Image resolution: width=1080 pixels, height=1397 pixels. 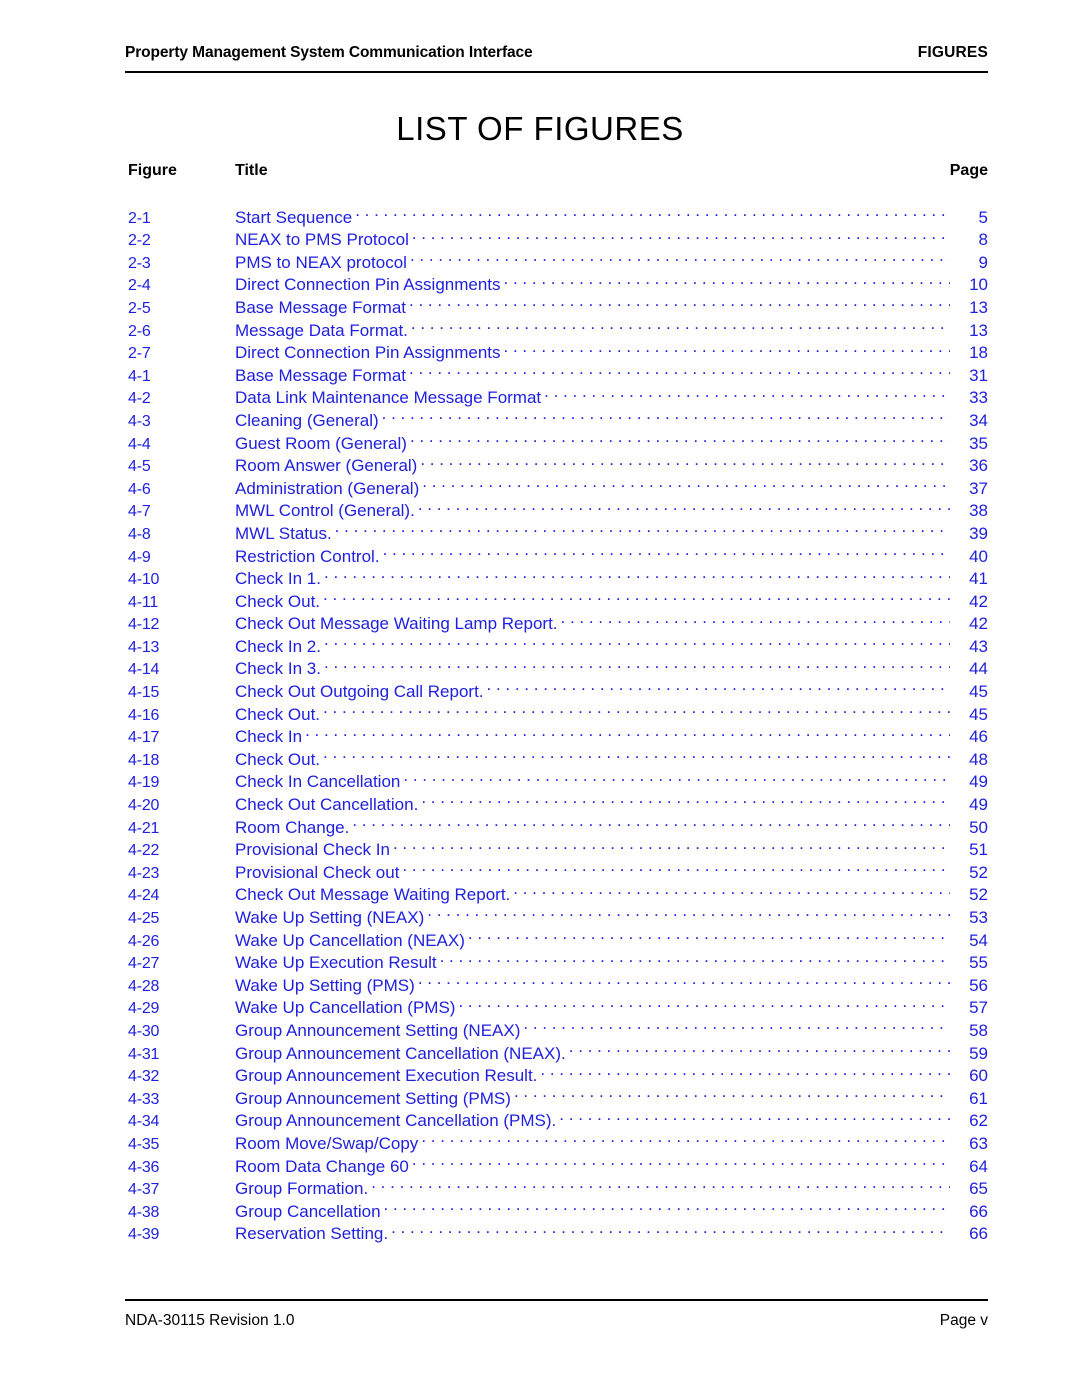 I want to click on page-title: LIST OF FIGURES, so click(x=540, y=128).